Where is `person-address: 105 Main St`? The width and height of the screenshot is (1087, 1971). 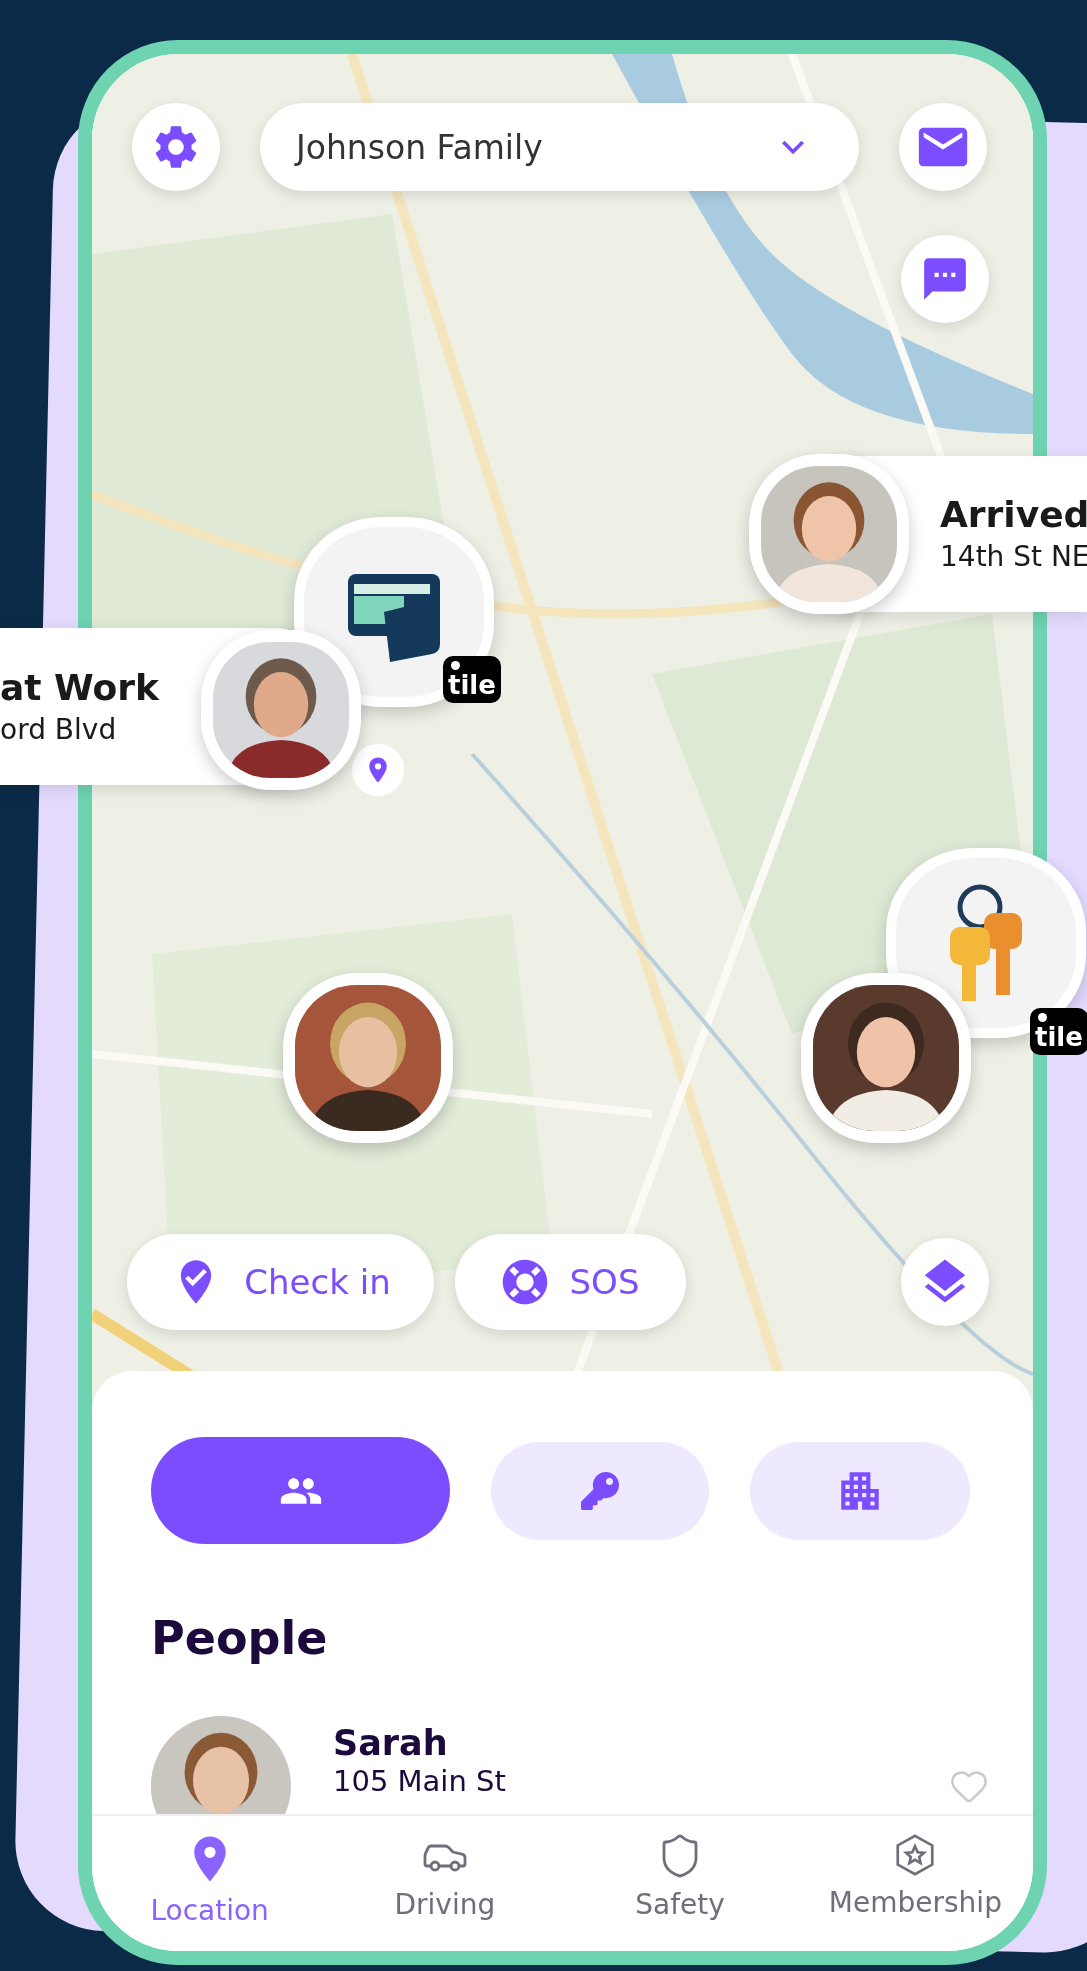 person-address: 105 Main St is located at coordinates (420, 1781).